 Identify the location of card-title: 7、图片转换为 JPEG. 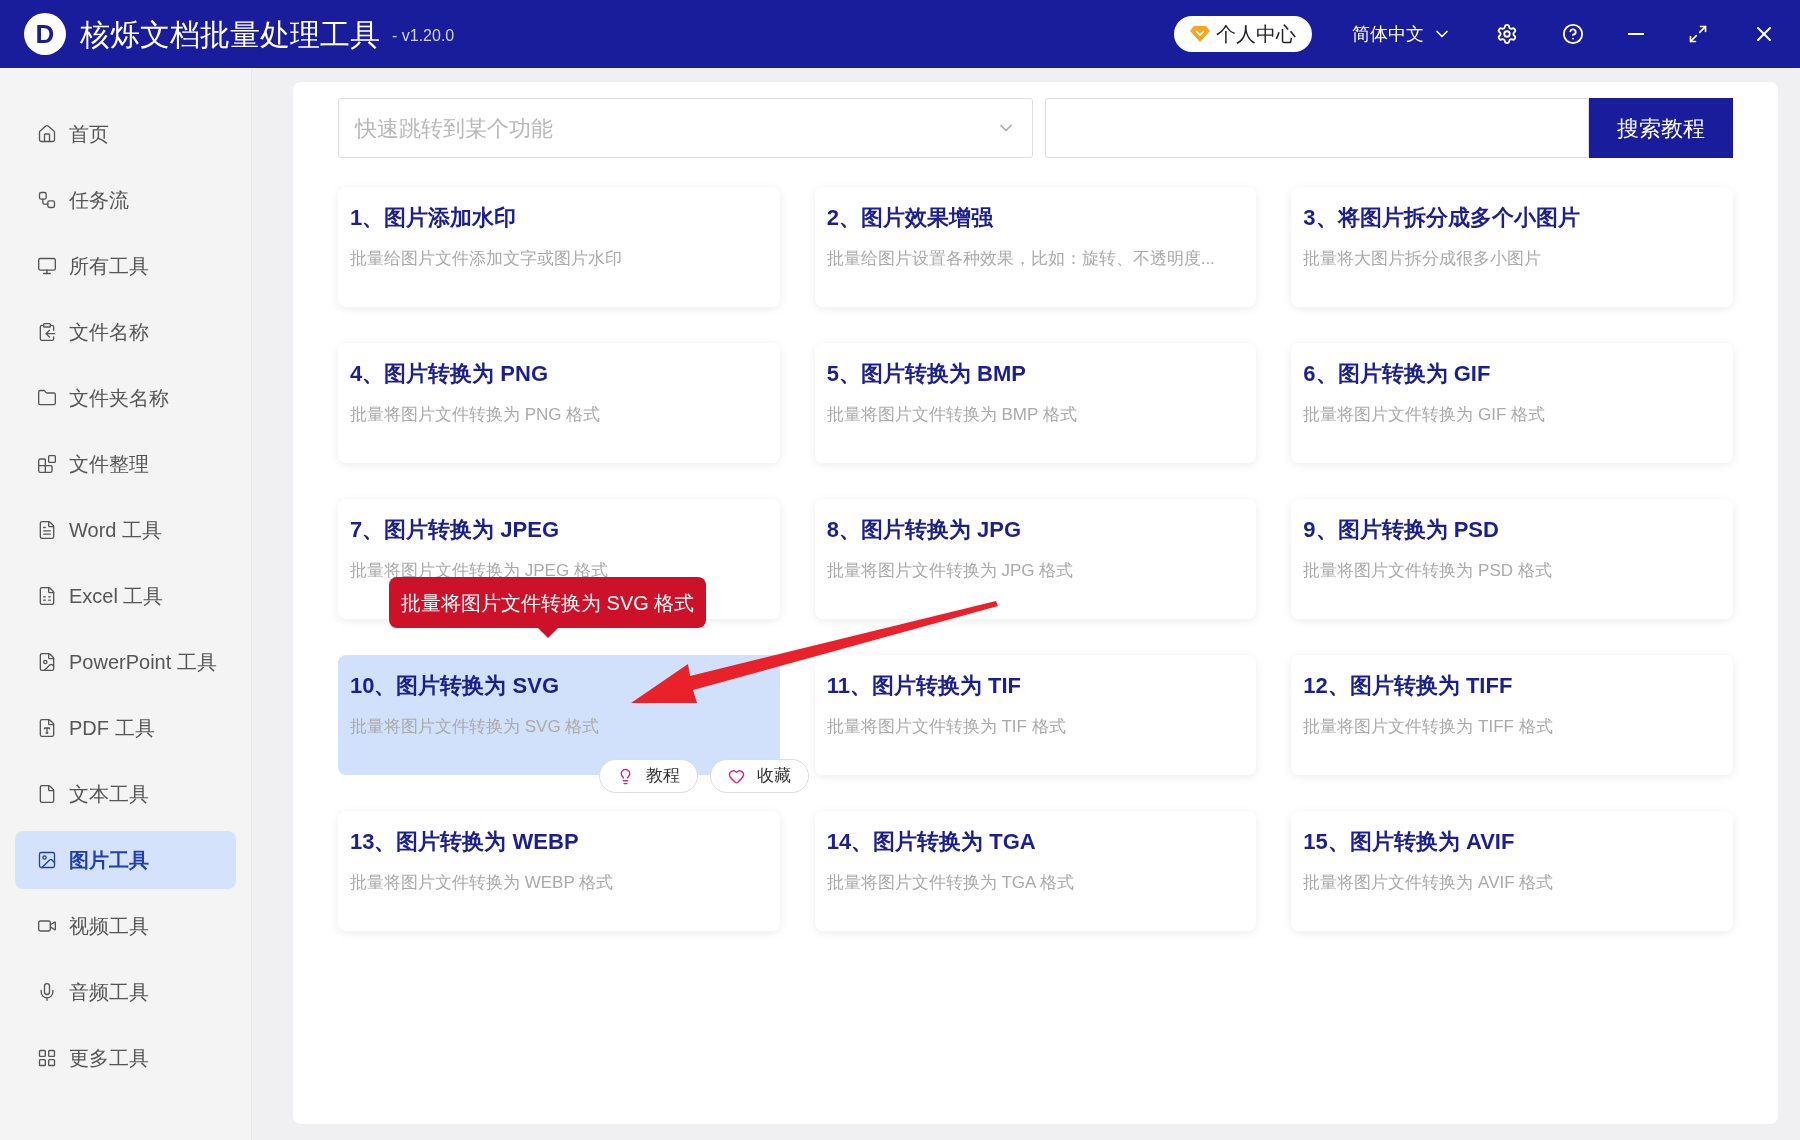
(455, 530).